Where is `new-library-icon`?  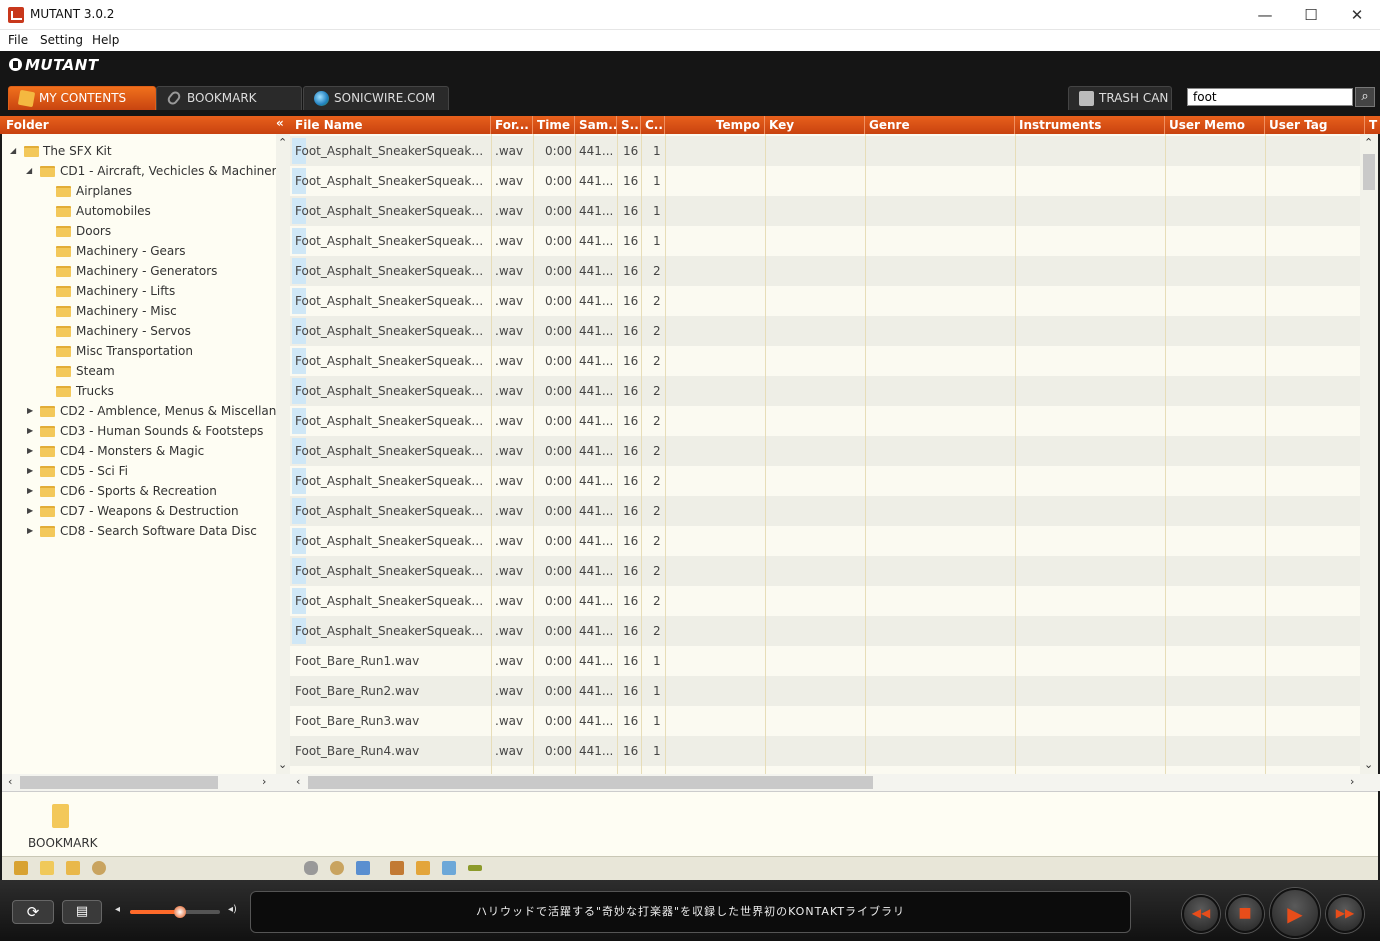
new-library-icon is located at coordinates (21, 868).